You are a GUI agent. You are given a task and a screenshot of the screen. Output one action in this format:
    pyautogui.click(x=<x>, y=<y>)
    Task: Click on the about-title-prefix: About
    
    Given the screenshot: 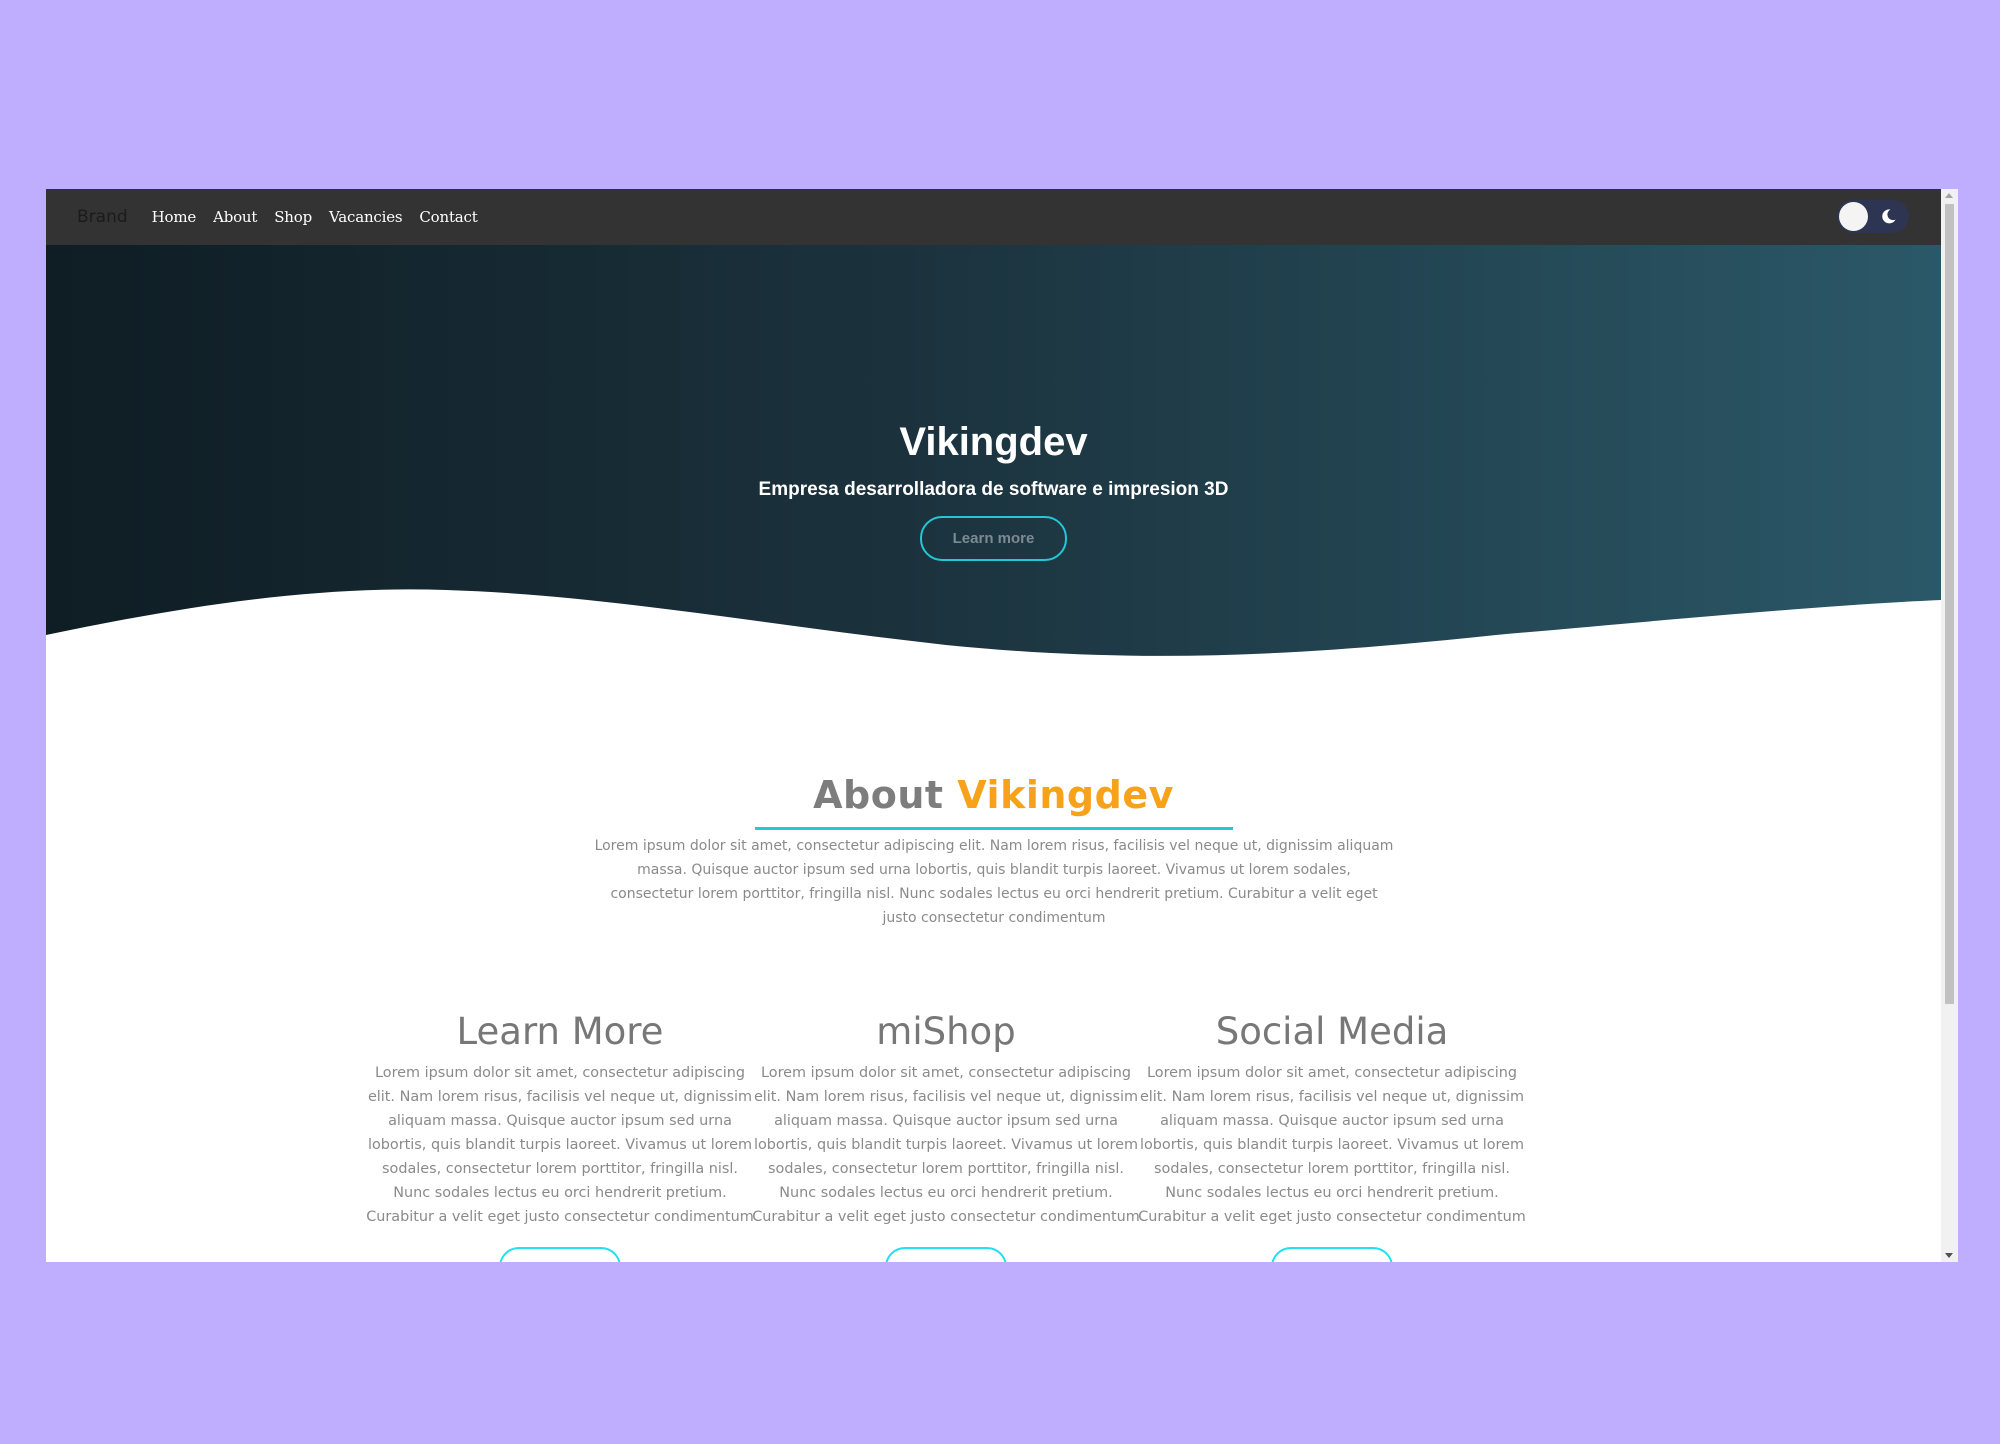 What is the action you would take?
    pyautogui.click(x=878, y=795)
    